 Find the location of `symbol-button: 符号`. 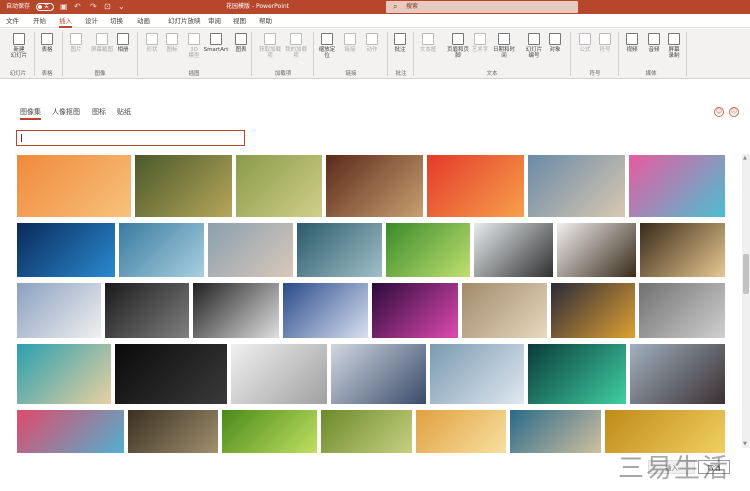

symbol-button: 符号 is located at coordinates (605, 43).